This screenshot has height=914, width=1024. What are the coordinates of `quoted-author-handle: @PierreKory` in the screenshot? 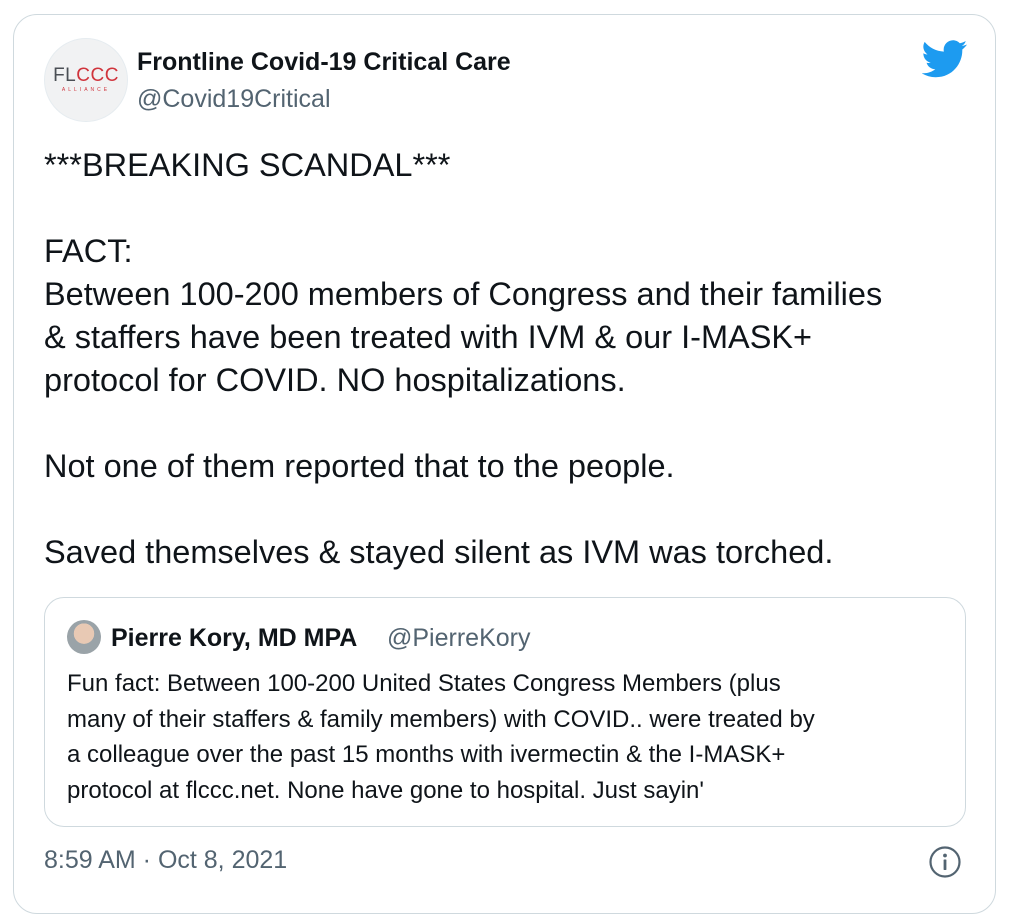 It's located at (459, 638).